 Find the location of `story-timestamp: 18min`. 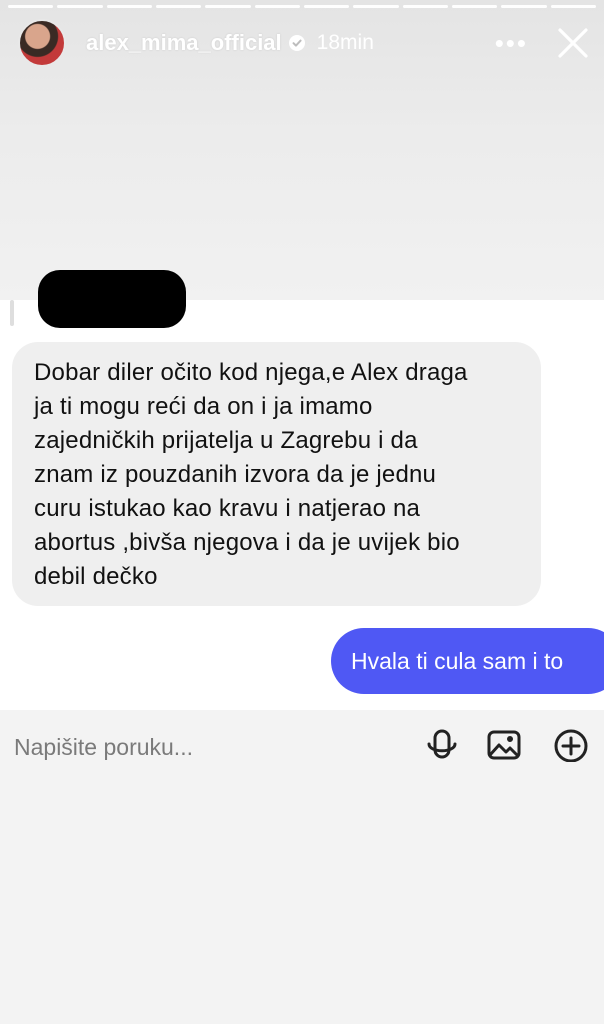

story-timestamp: 18min is located at coordinates (345, 42).